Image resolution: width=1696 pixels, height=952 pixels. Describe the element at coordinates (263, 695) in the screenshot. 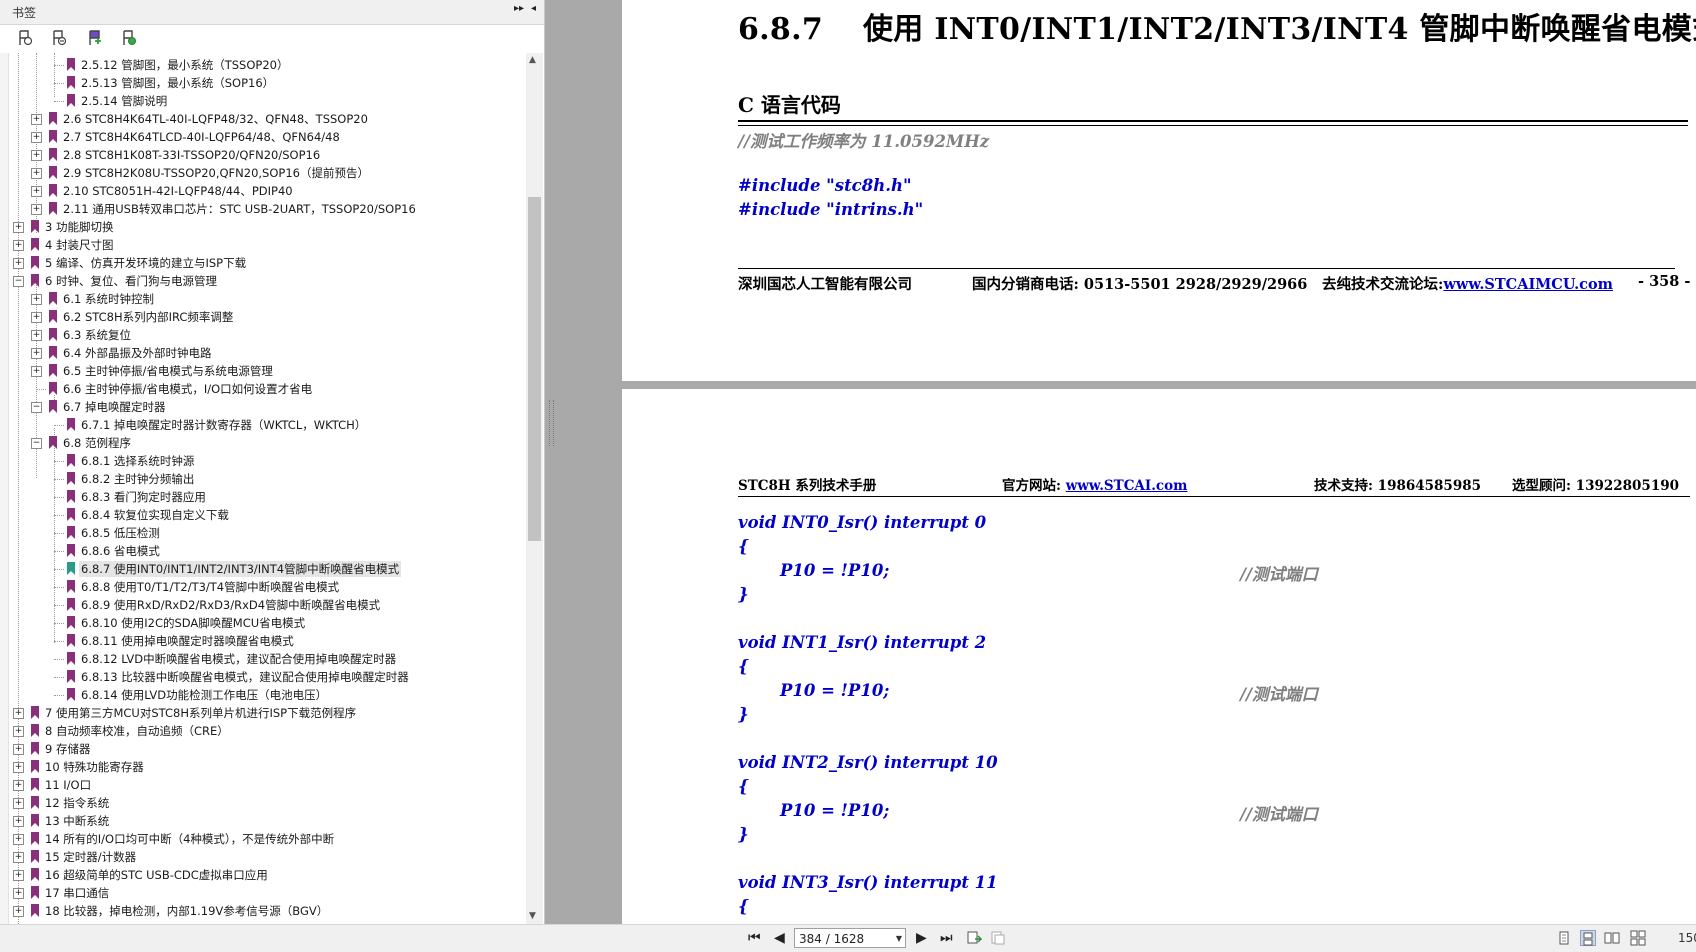

I see `bookmark-item: 6.8.14 使用LVD功能检测工作电压（电池电压）` at that location.